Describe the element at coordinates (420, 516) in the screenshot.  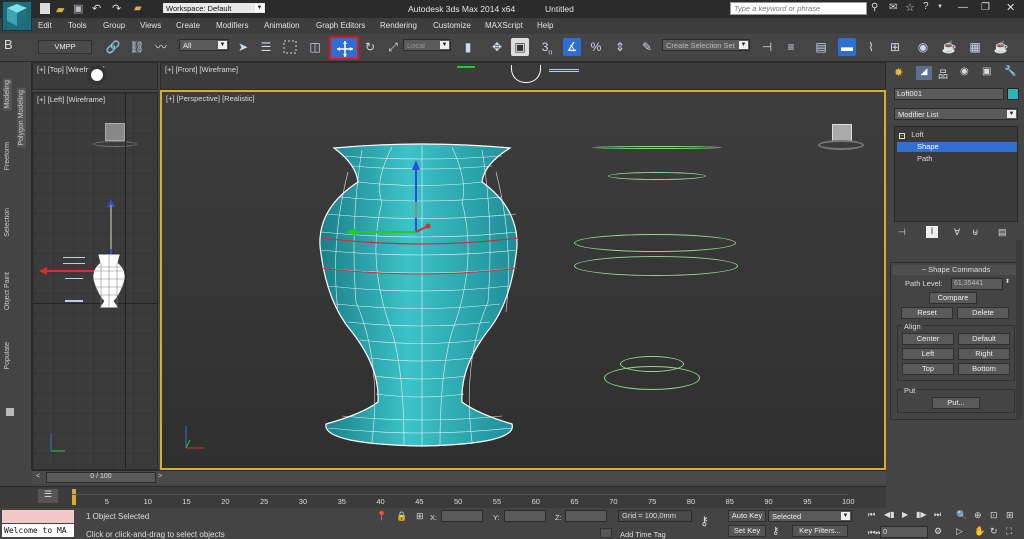
I see `absolute-mode-icon: ⊞` at that location.